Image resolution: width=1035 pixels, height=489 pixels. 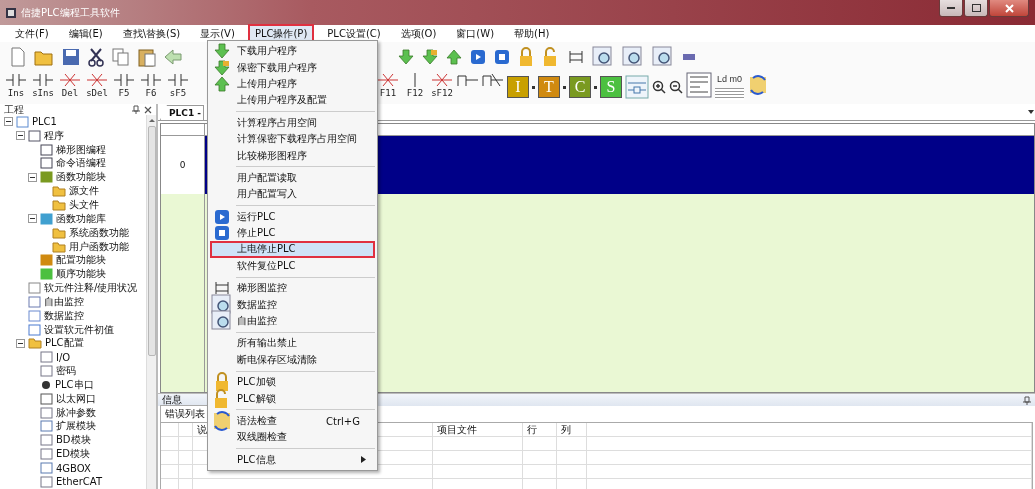 What do you see at coordinates (292, 288) in the screenshot?
I see `menu-item: 梯形图监控` at bounding box center [292, 288].